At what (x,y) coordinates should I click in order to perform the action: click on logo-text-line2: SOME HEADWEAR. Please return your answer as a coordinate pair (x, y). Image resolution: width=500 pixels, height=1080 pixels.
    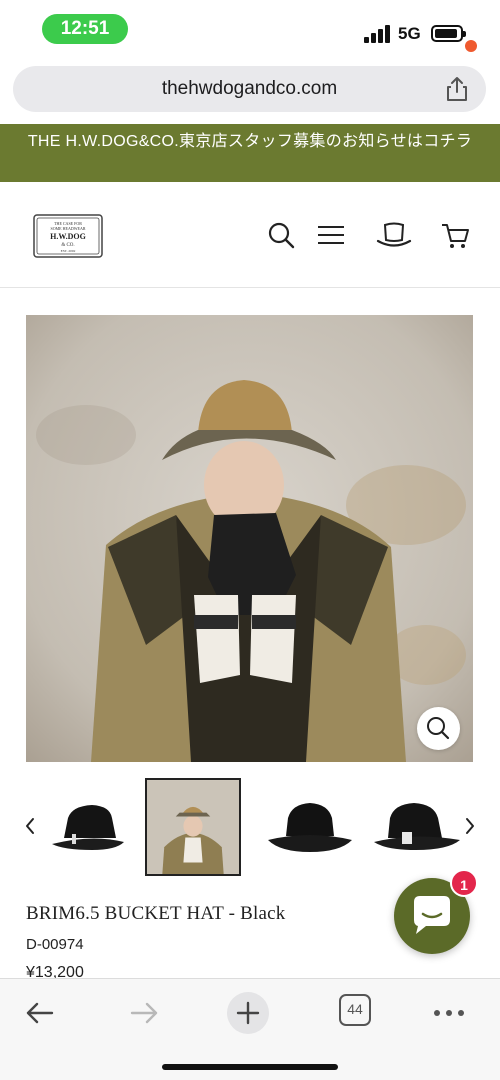
    Looking at the image, I should click on (68, 228).